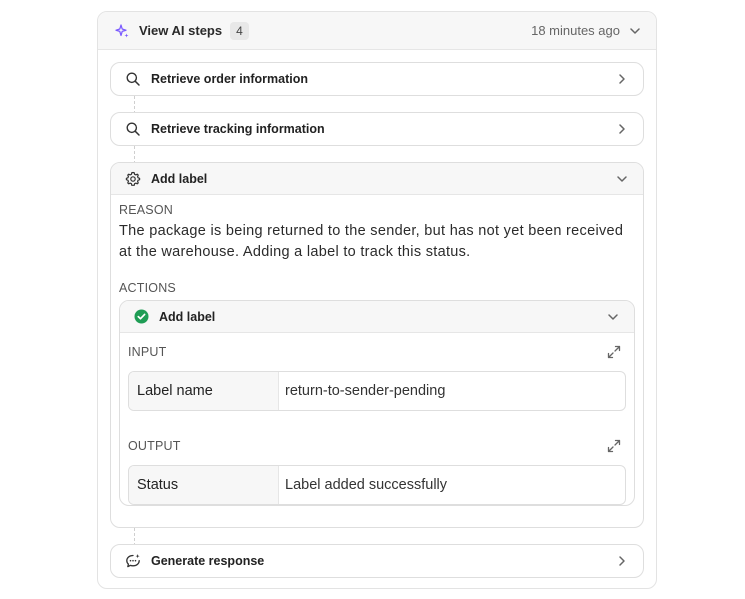 The image size is (745, 599). I want to click on input-value: return-to-sender-pending, so click(365, 391).